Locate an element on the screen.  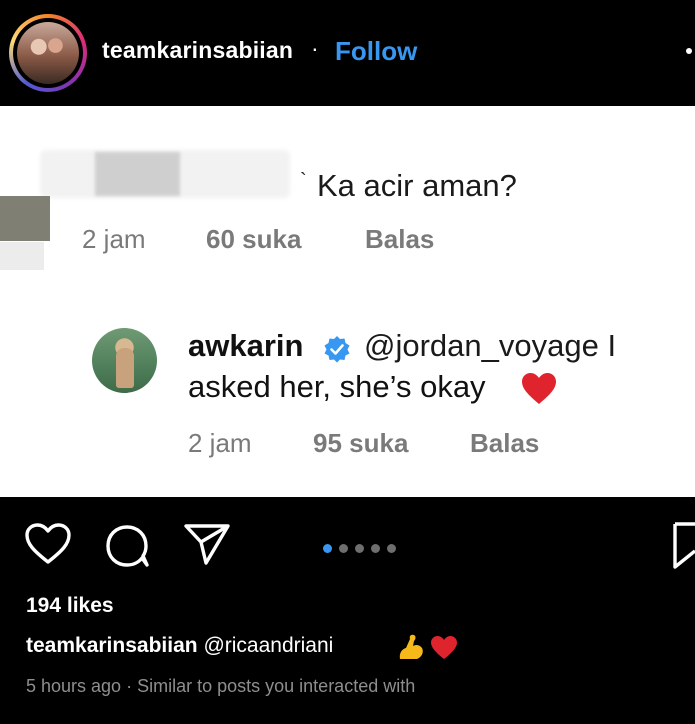
likes-count: 194 likes is located at coordinates (70, 606).